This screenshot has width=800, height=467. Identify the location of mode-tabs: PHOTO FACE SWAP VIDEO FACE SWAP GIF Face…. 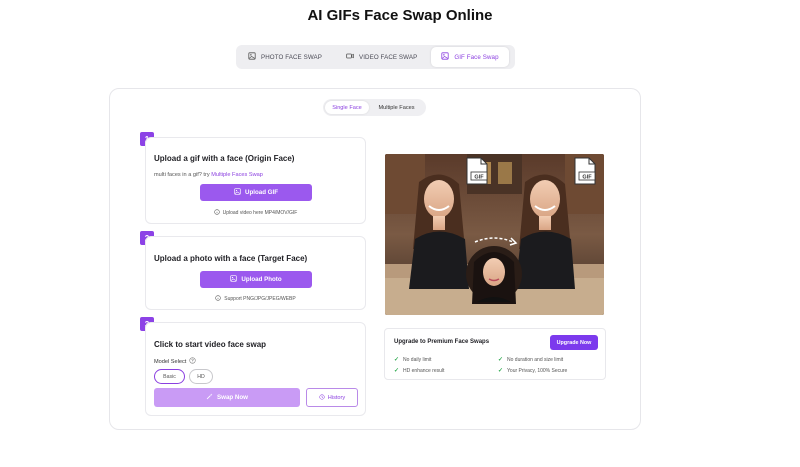
(375, 57).